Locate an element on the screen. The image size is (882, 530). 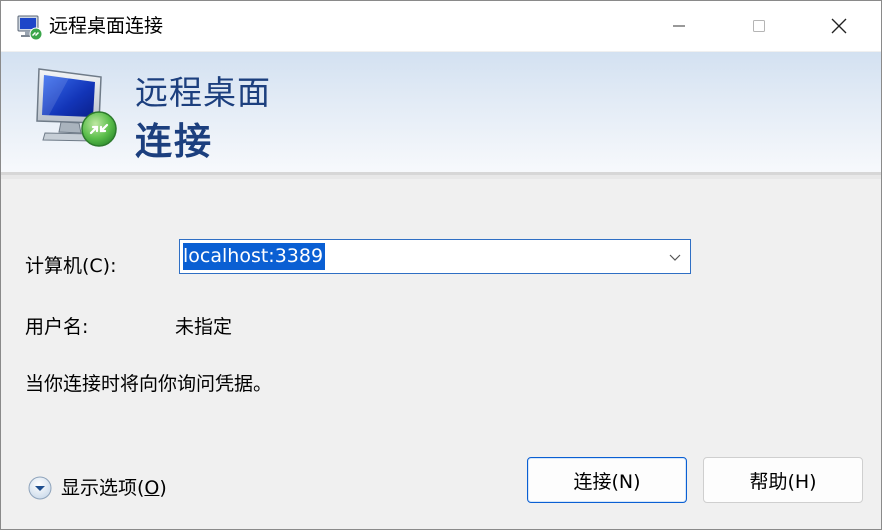
banner-divider-shadow is located at coordinates (441, 177).